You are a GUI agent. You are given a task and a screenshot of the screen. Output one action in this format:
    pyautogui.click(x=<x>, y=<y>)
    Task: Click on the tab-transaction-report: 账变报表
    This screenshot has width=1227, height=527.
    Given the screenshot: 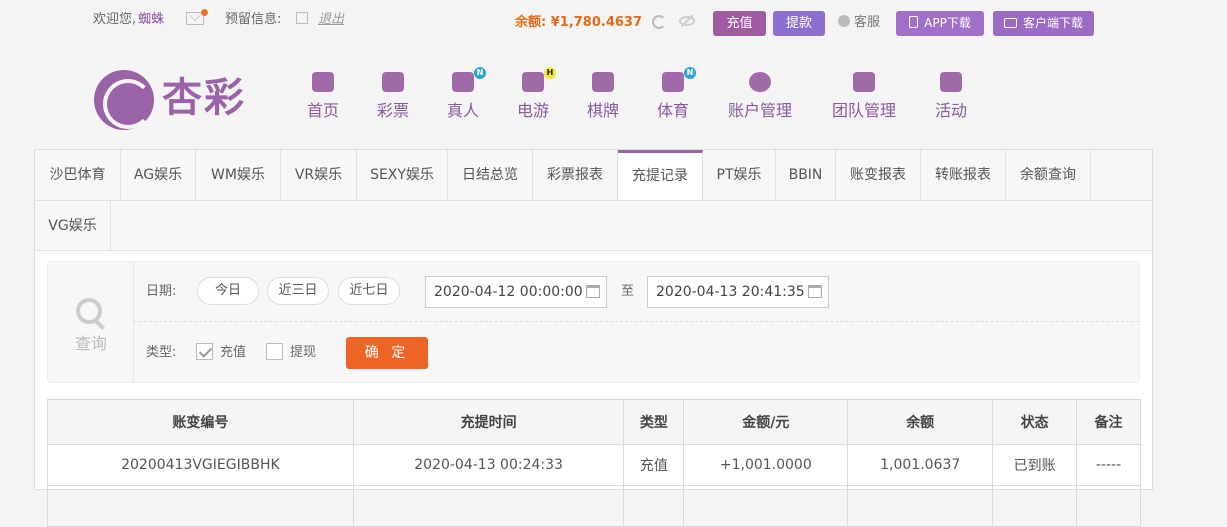 What is the action you would take?
    pyautogui.click(x=878, y=175)
    